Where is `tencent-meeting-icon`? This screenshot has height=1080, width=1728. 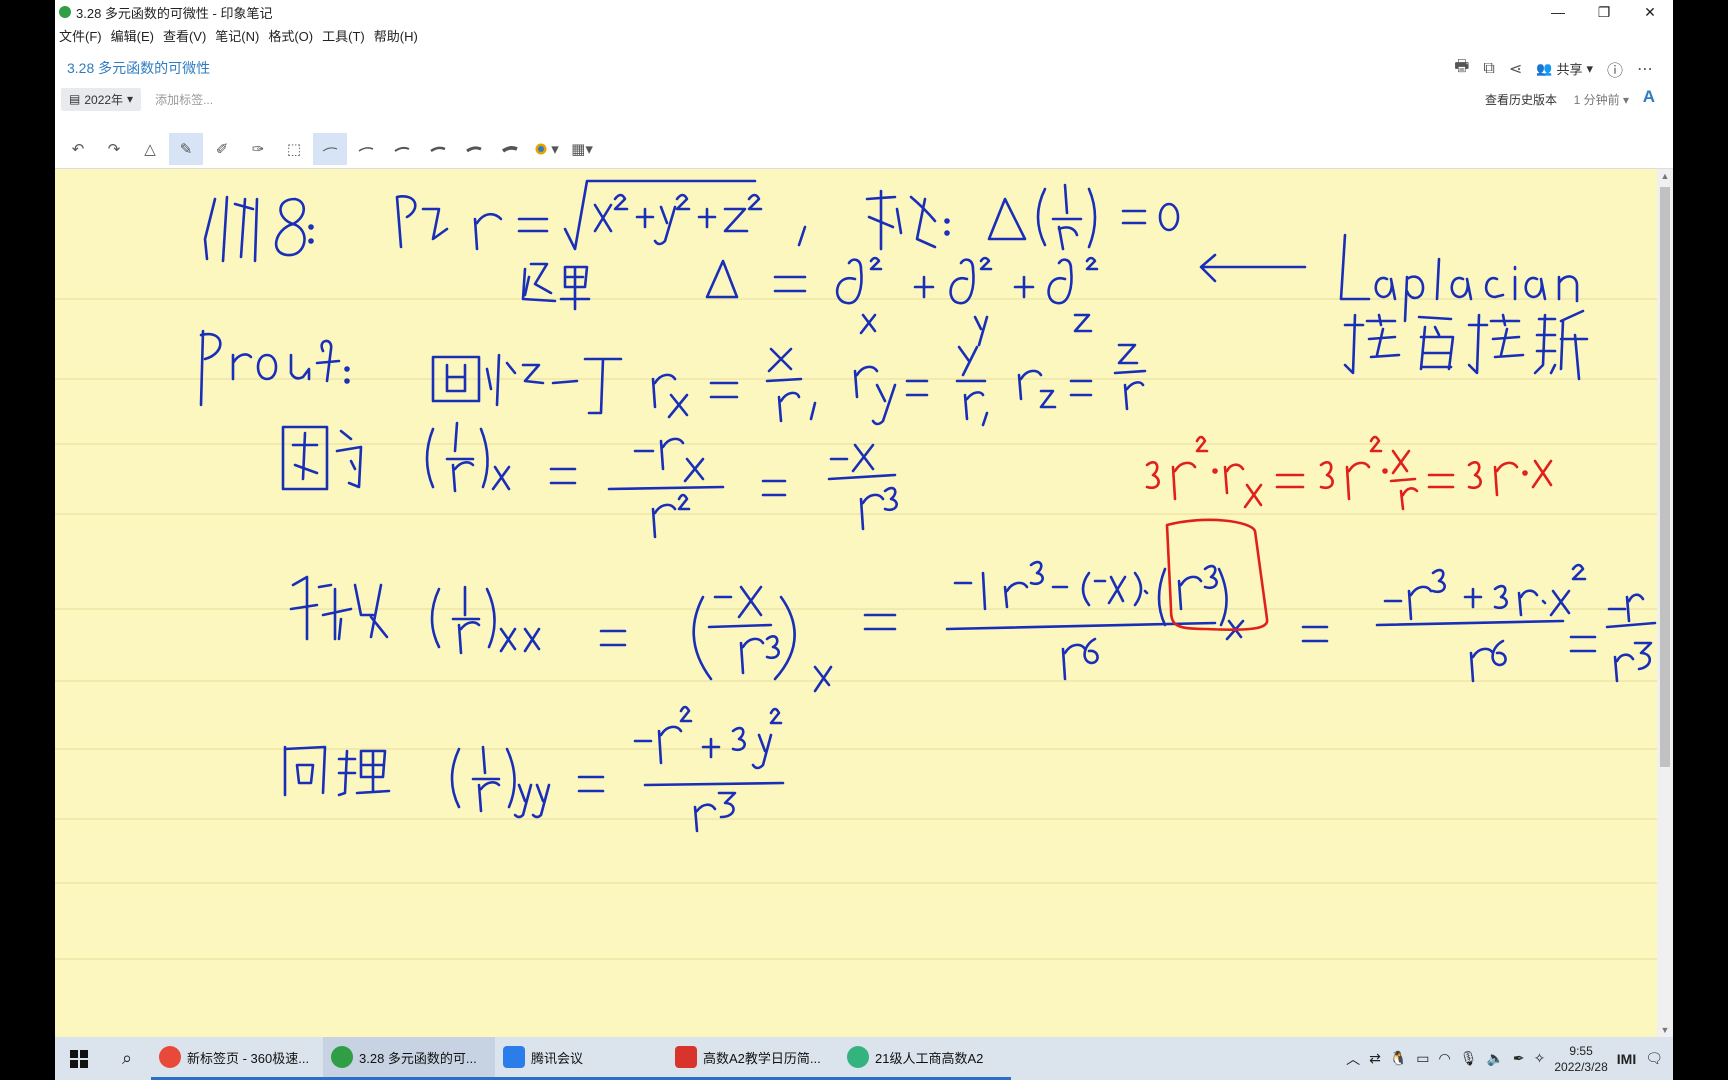
tencent-meeting-icon is located at coordinates (514, 1057).